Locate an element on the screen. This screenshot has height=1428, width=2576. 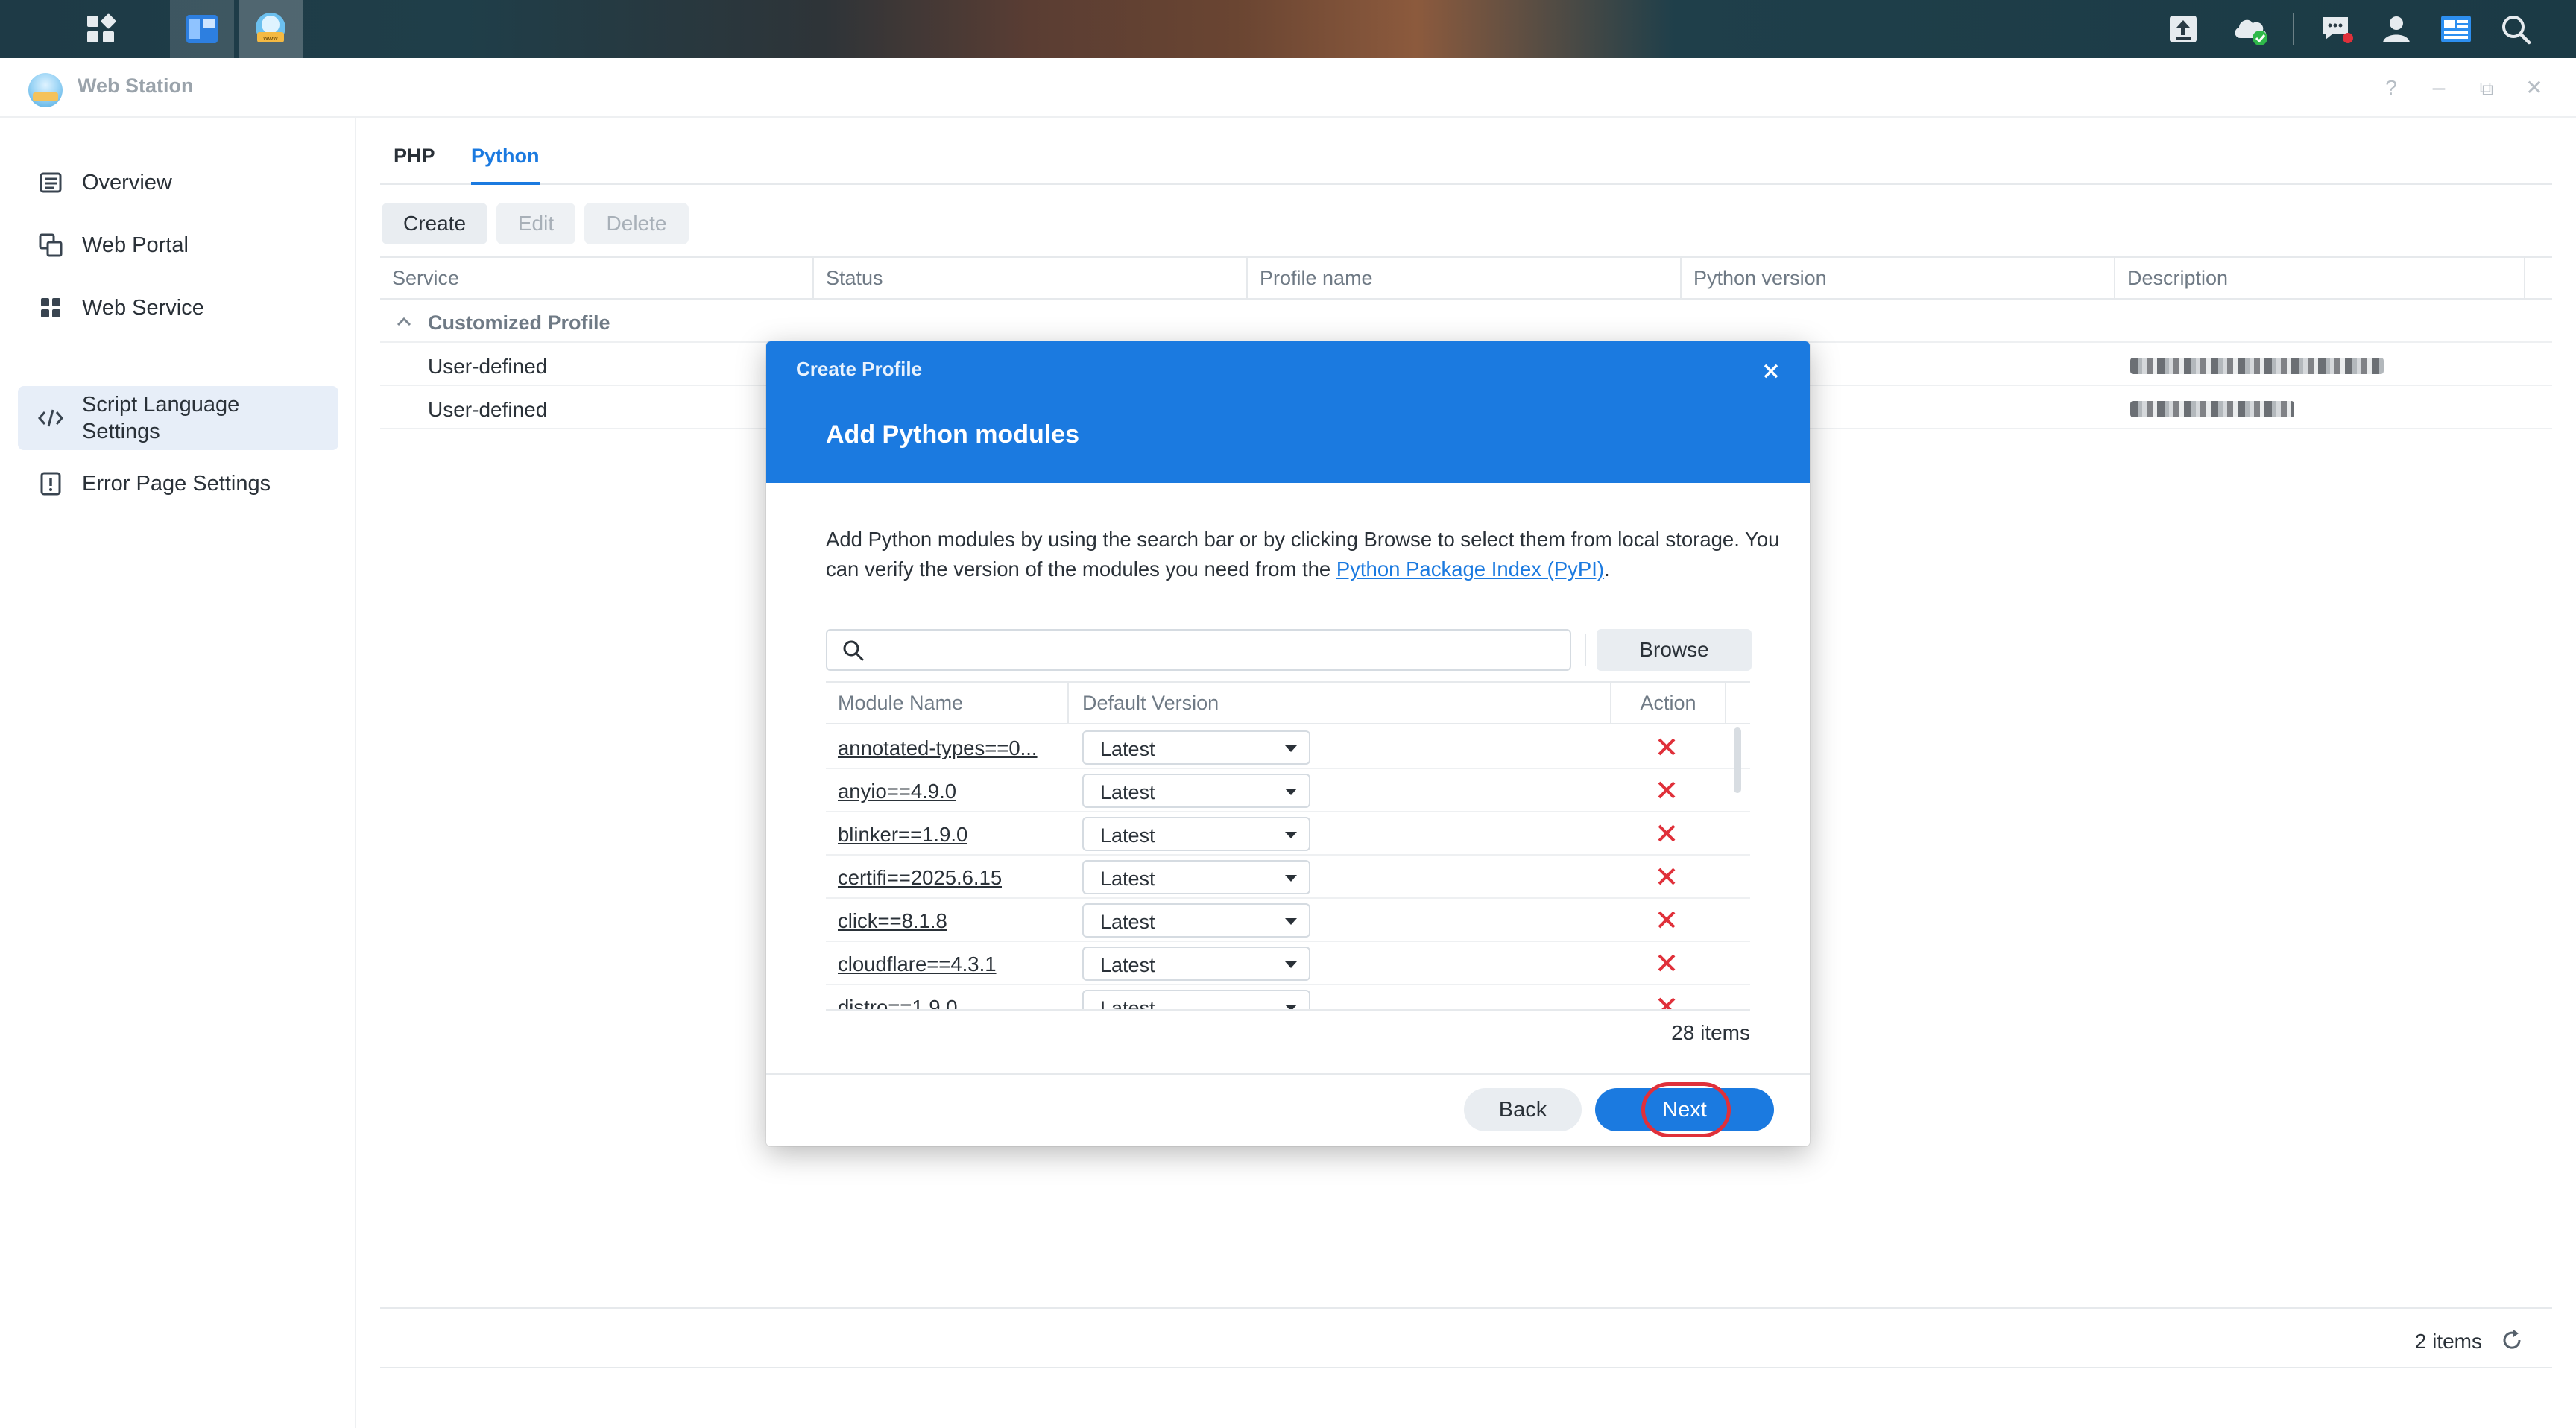
create-button: Create is located at coordinates (434, 223).